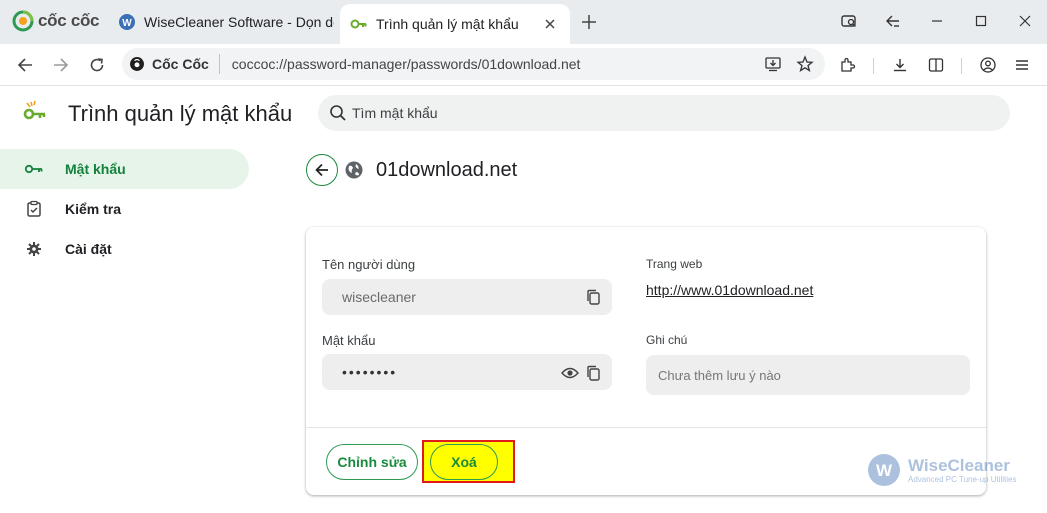  I want to click on delete-button: Xoá, so click(464, 462).